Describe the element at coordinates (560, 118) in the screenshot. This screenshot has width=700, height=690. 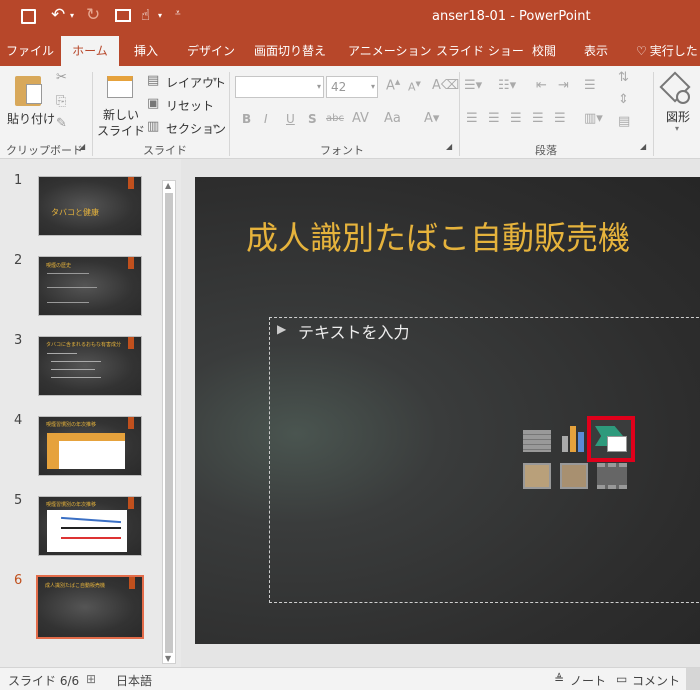
I see `distributed-icon: ☰` at that location.